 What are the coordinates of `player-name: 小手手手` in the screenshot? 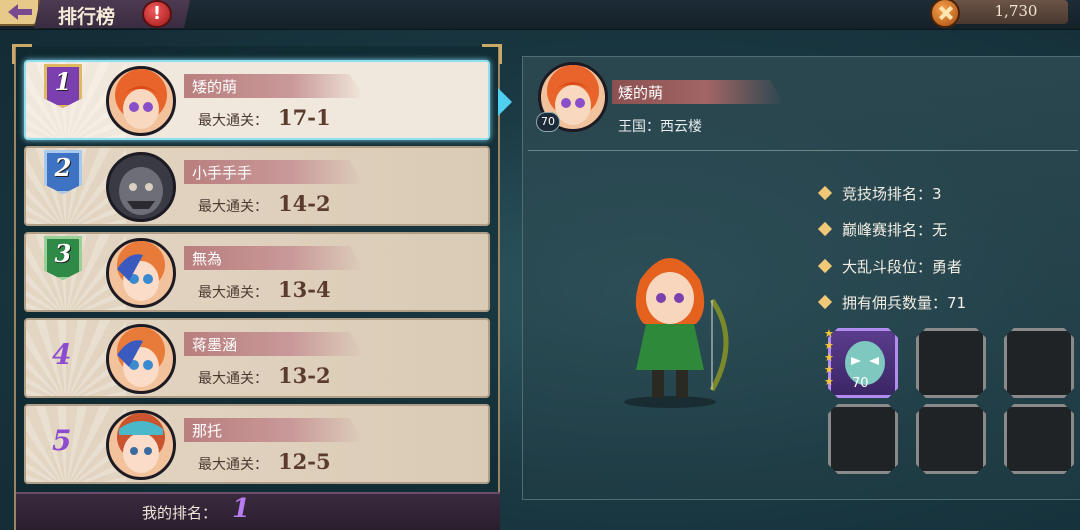 It's located at (222, 173).